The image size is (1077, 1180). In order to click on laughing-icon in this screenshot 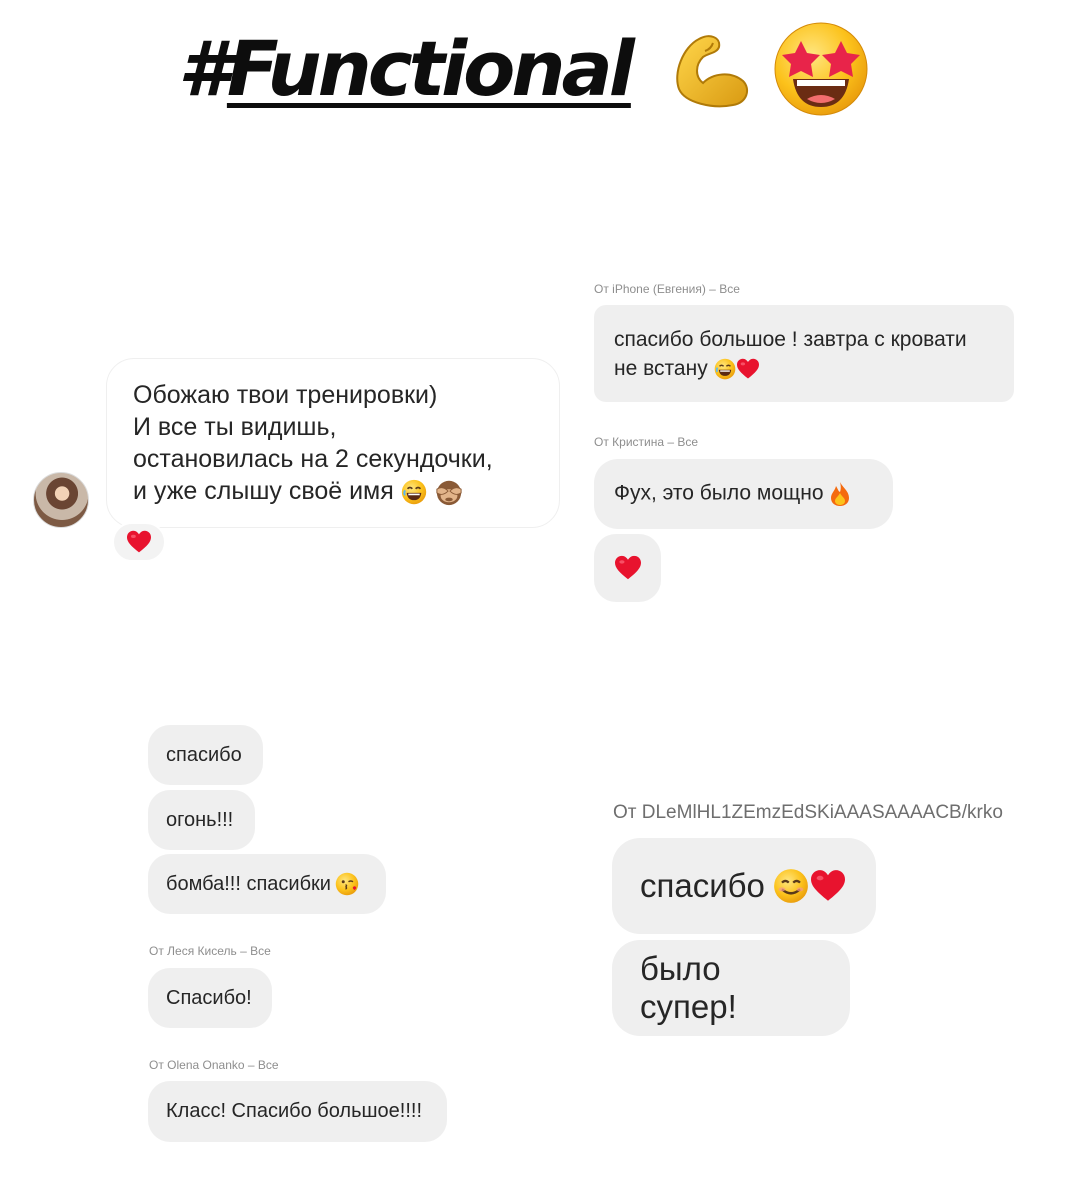, I will do `click(414, 492)`.